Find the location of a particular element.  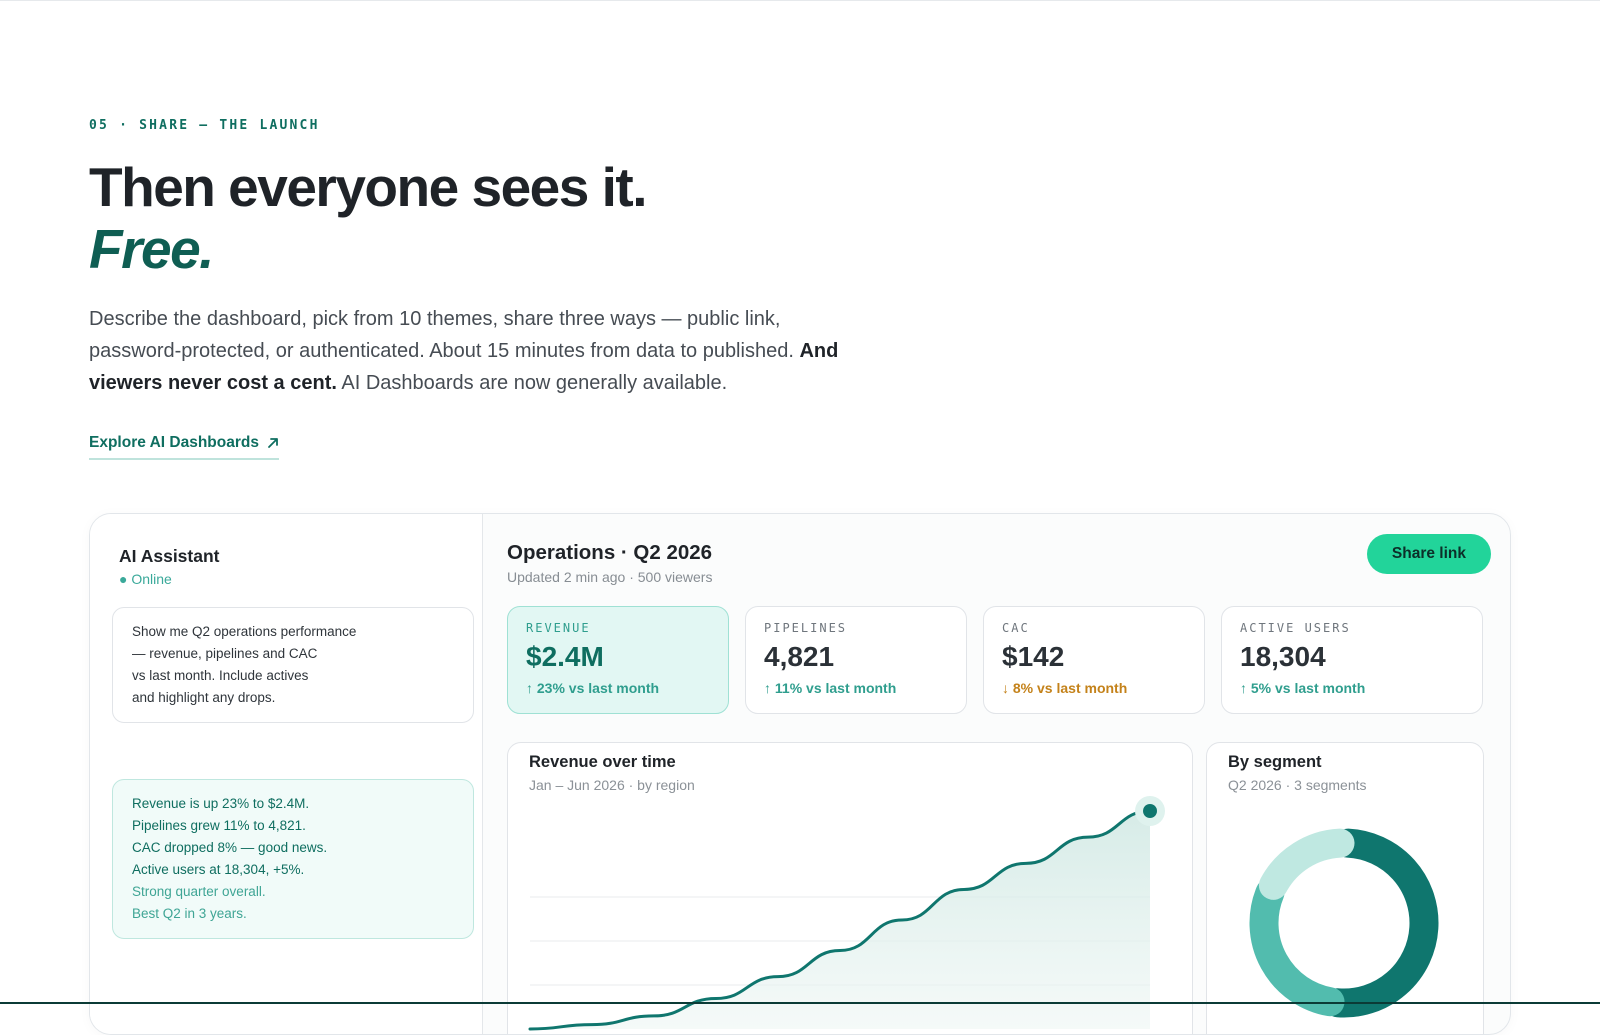

kpi-delta: ↑ 11% vs last month is located at coordinates (830, 688).